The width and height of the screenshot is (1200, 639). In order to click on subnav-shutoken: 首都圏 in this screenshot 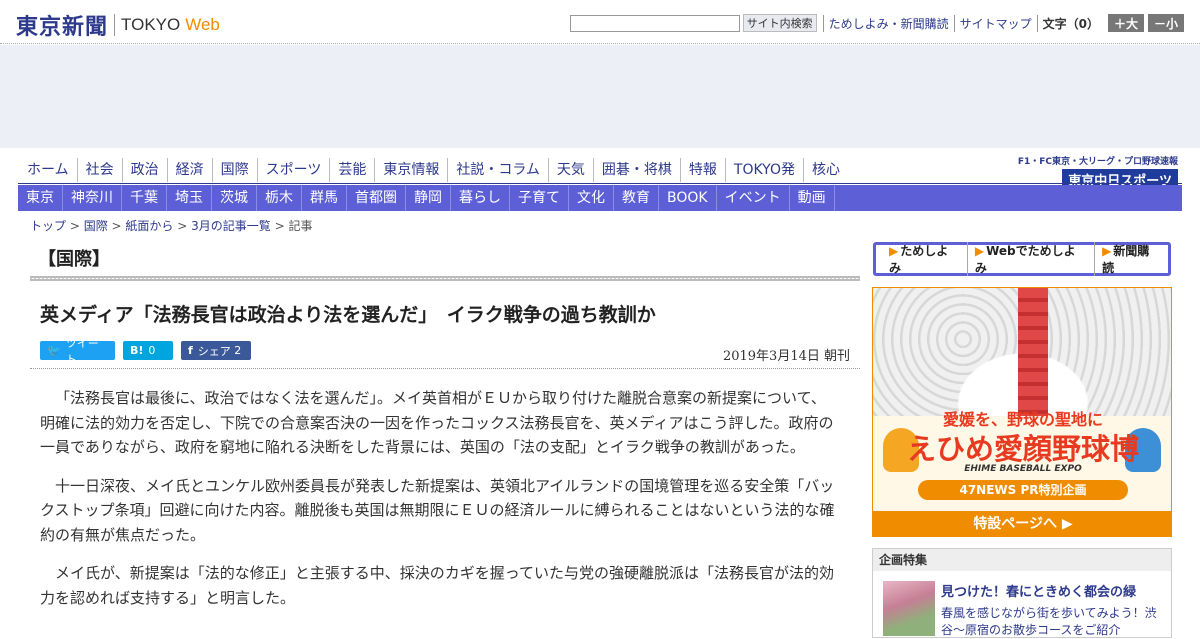, I will do `click(376, 198)`.